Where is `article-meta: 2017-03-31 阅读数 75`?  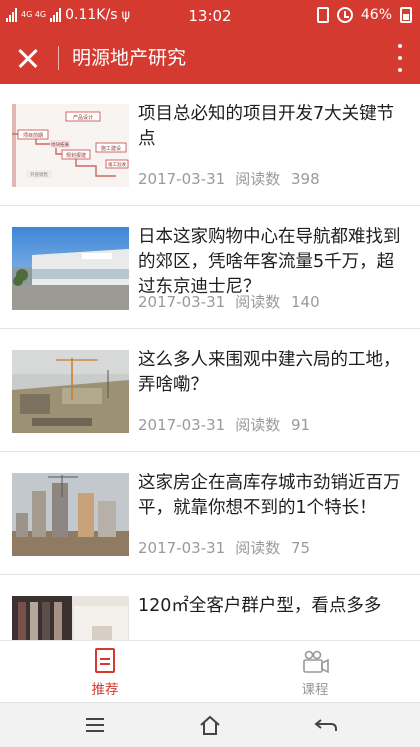
article-meta: 2017-03-31 阅读数 75 is located at coordinates (224, 547).